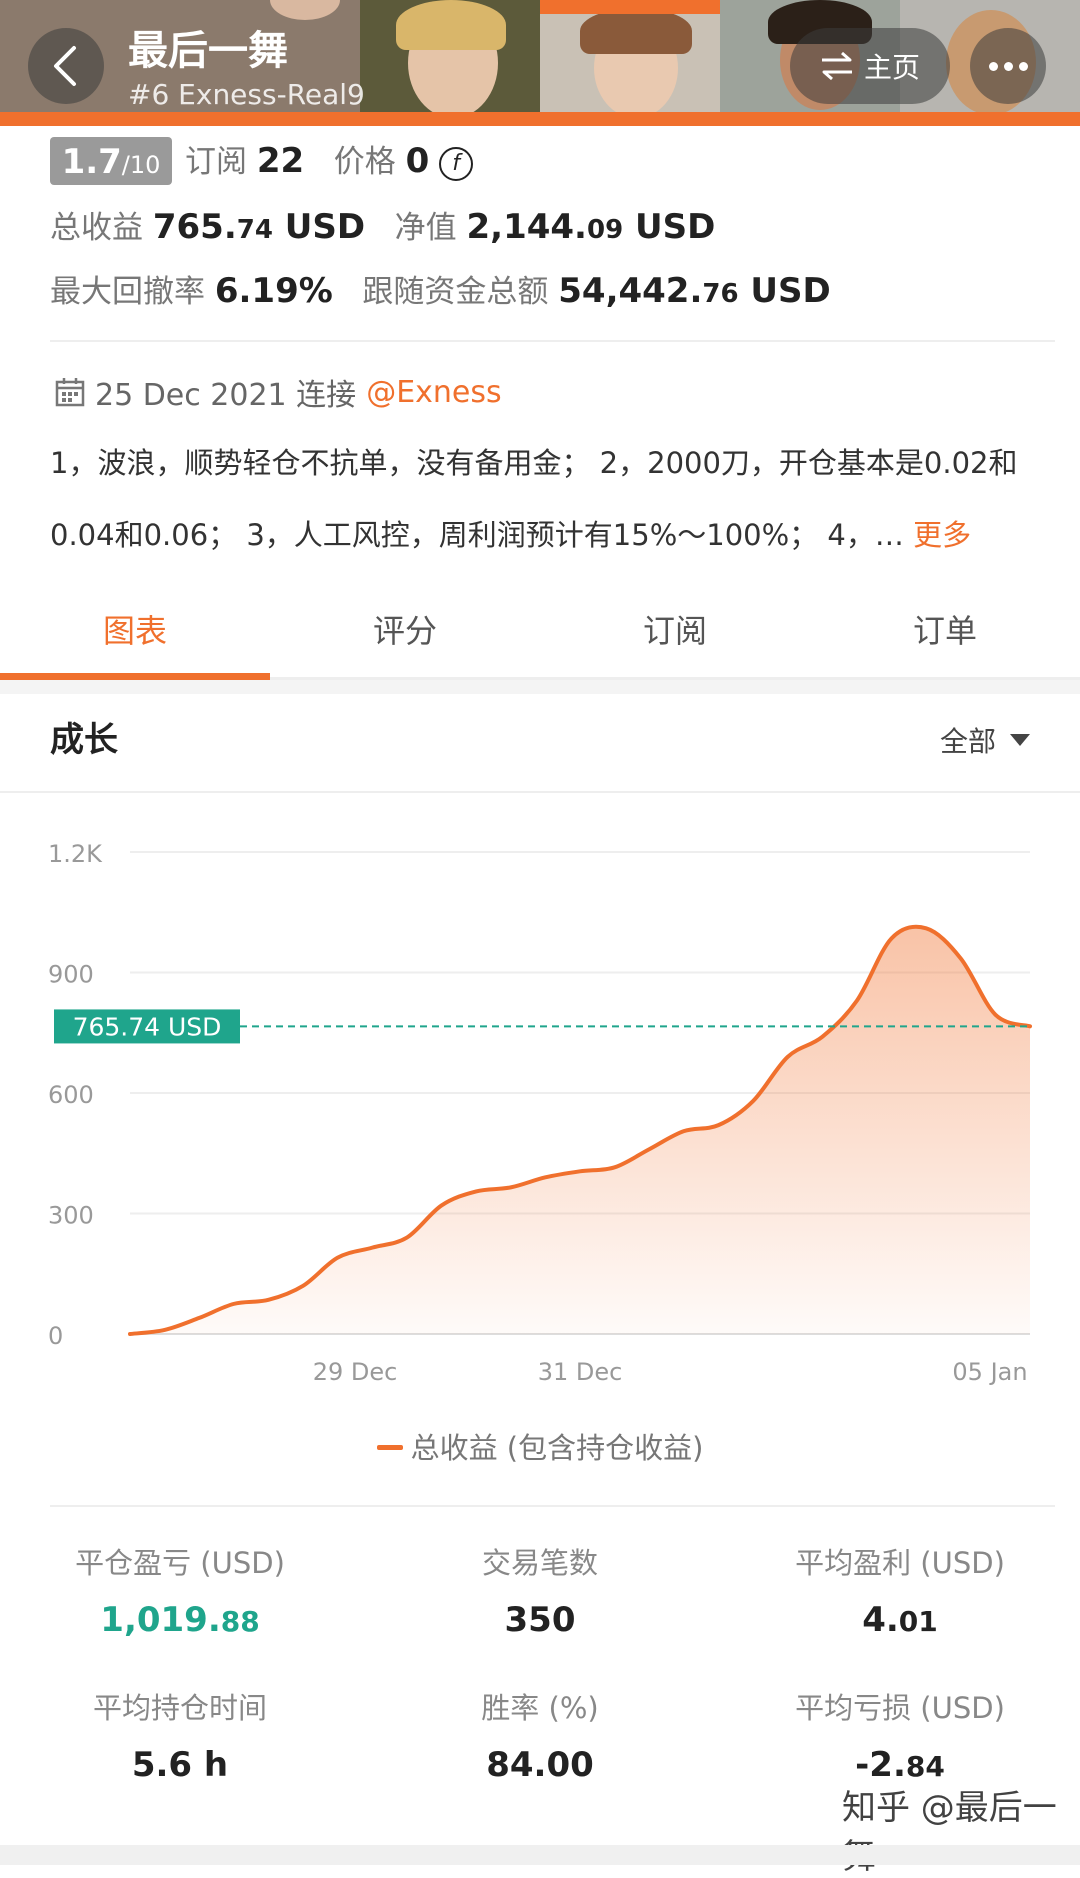 Image resolution: width=1080 pixels, height=1878 pixels. Describe the element at coordinates (540, 1765) in the screenshot. I see `metric-value: 84.00` at that location.